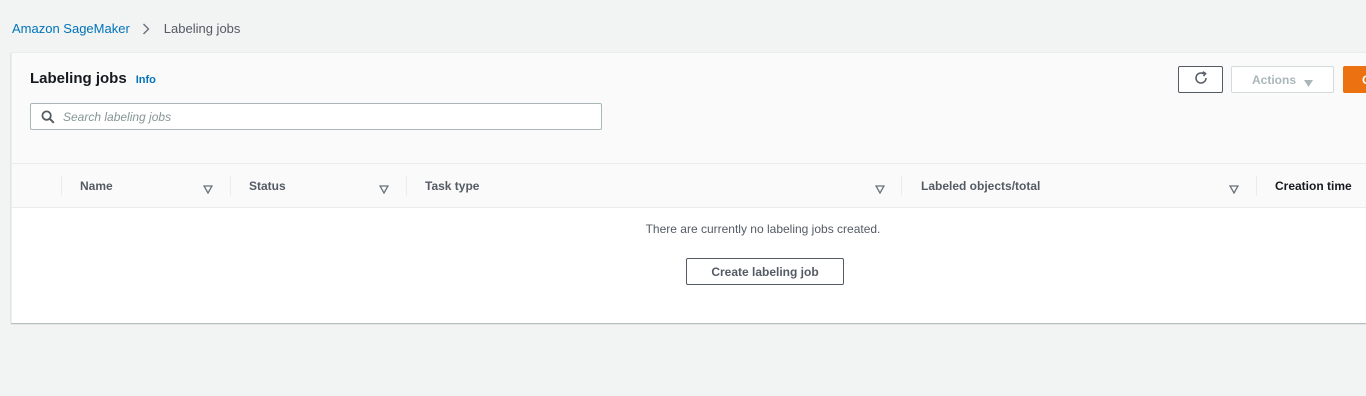  I want to click on column-header-status: Status, so click(267, 186).